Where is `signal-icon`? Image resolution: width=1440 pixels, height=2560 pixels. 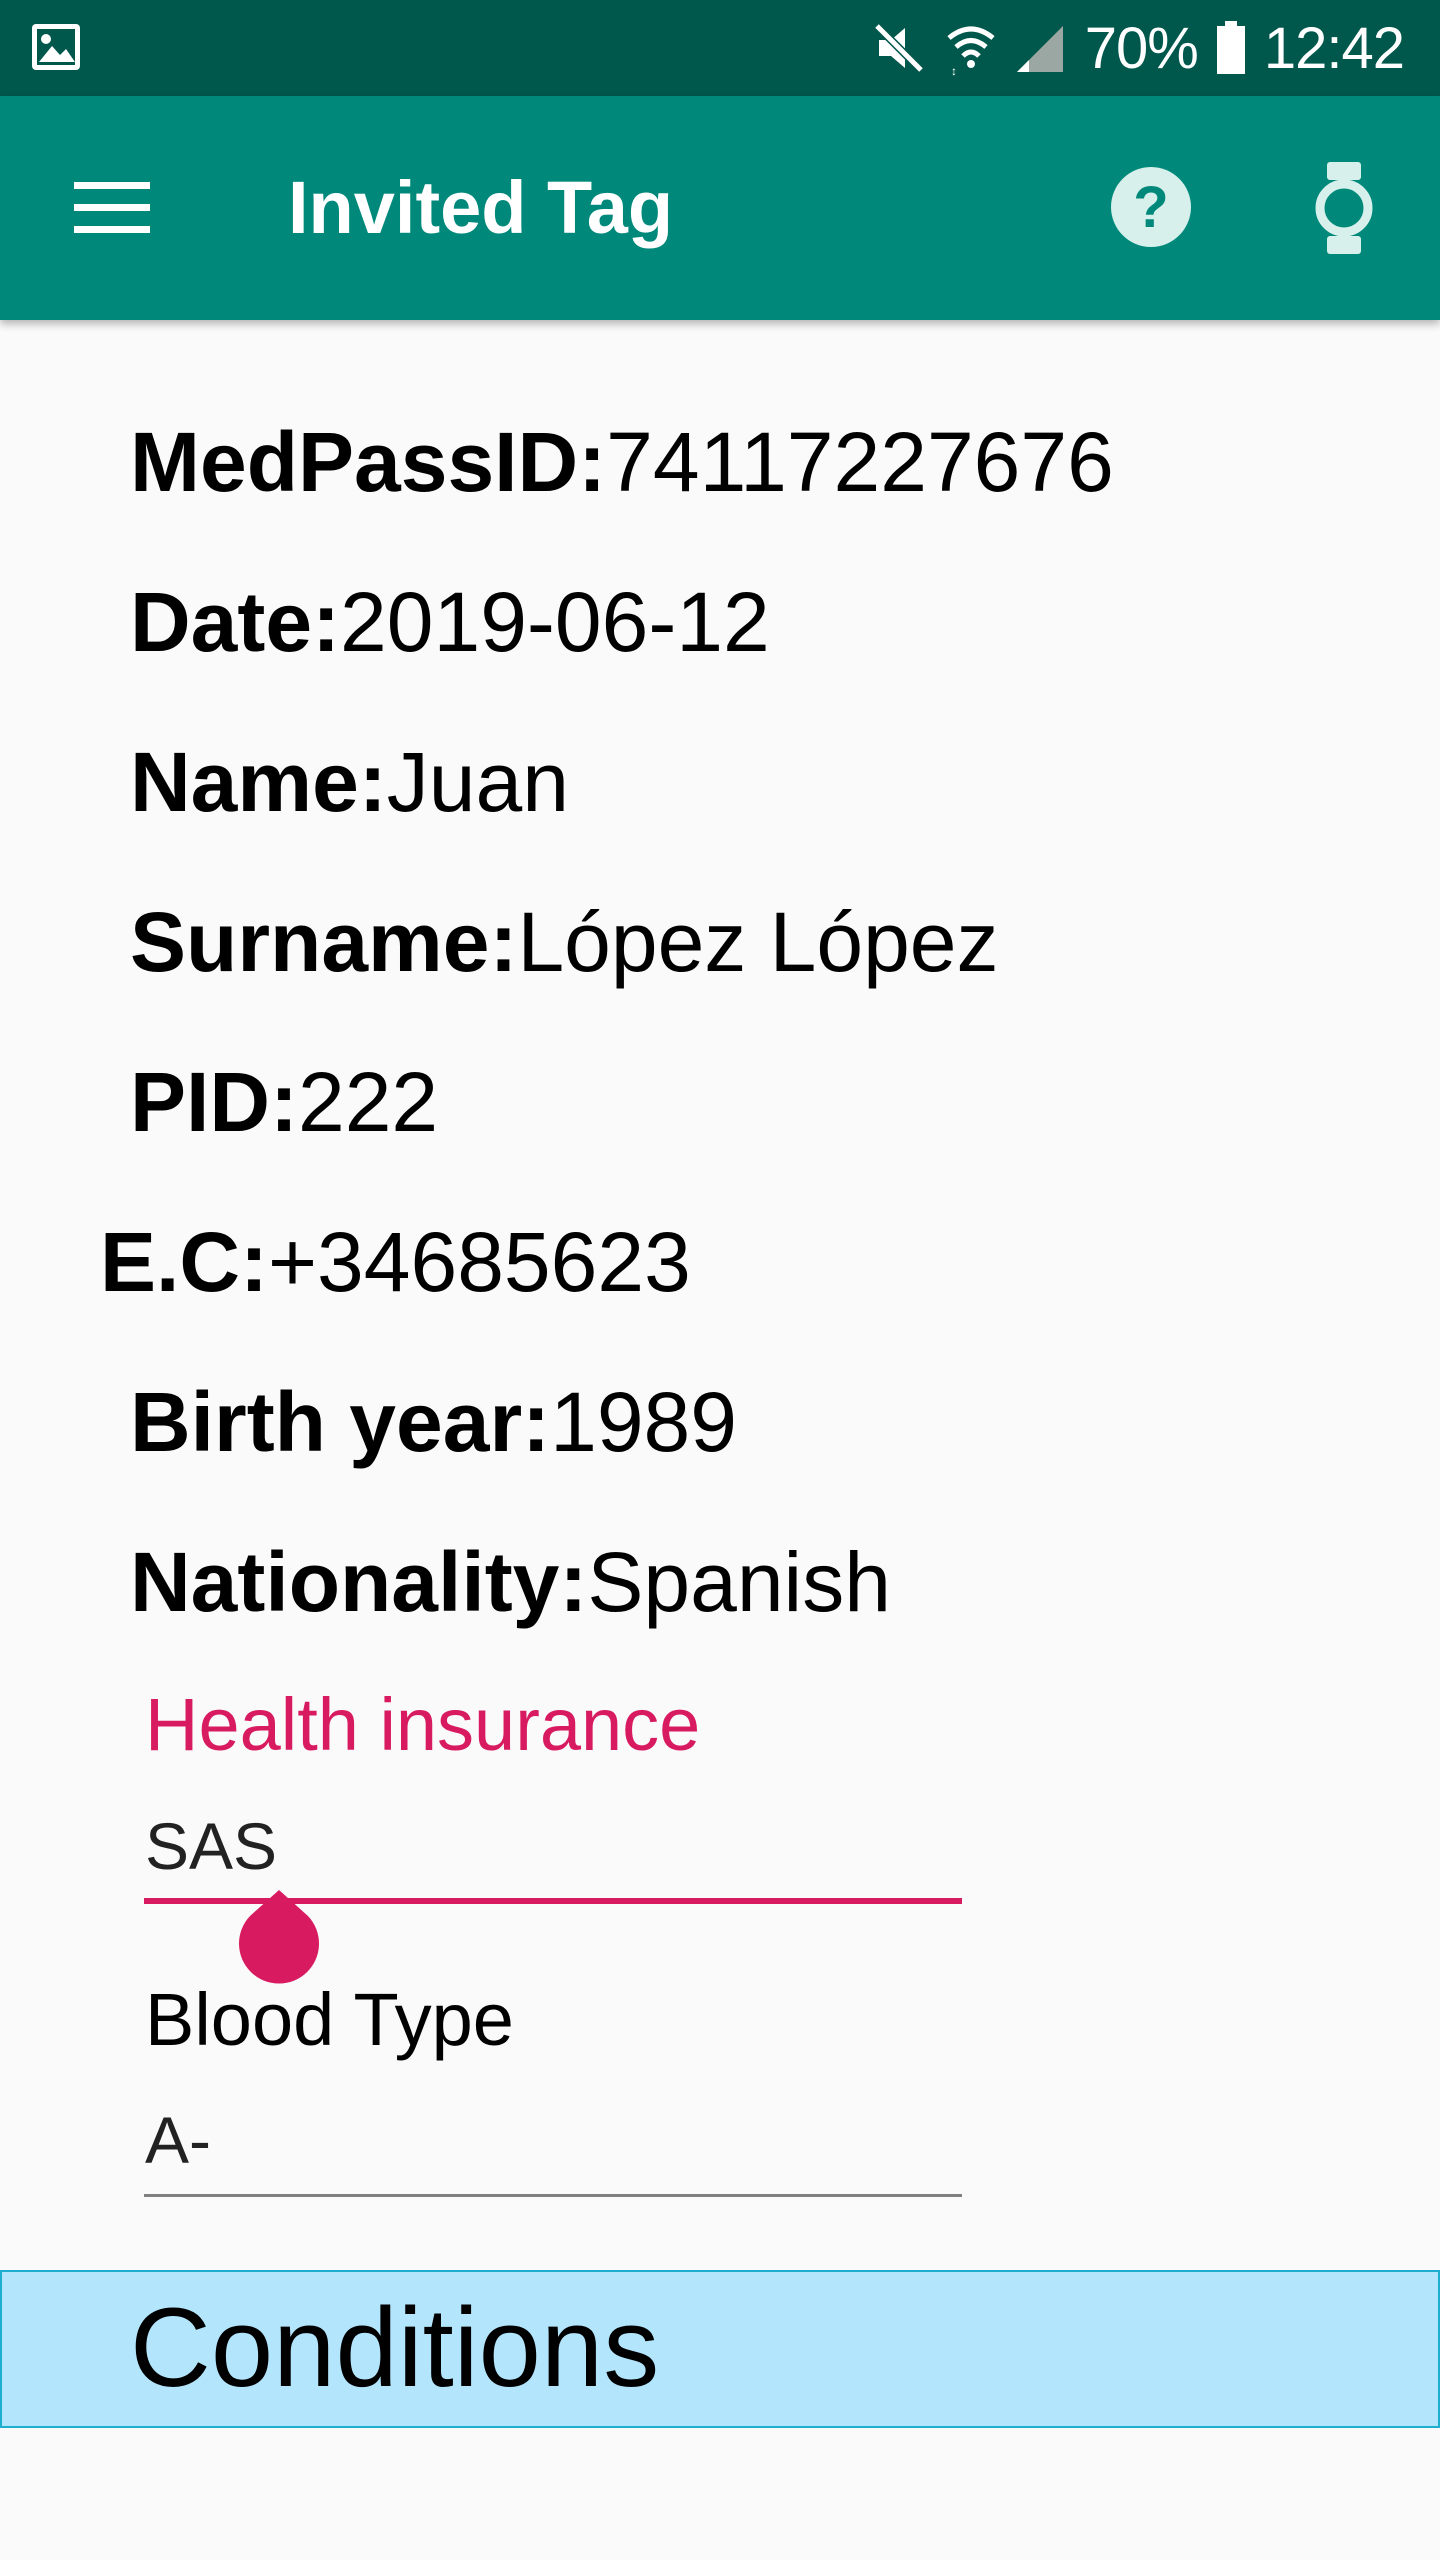 signal-icon is located at coordinates (1039, 49).